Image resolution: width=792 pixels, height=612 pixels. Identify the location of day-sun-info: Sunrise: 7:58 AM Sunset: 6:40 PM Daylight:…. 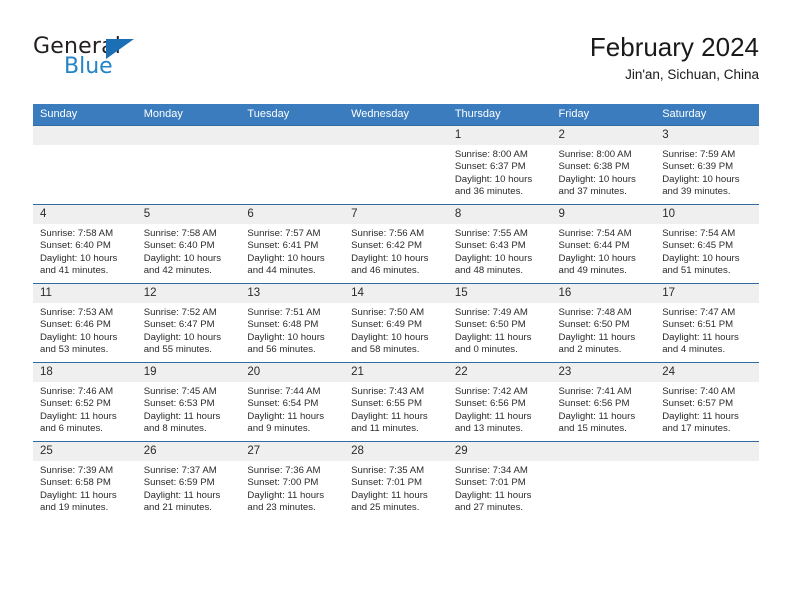
(85, 251).